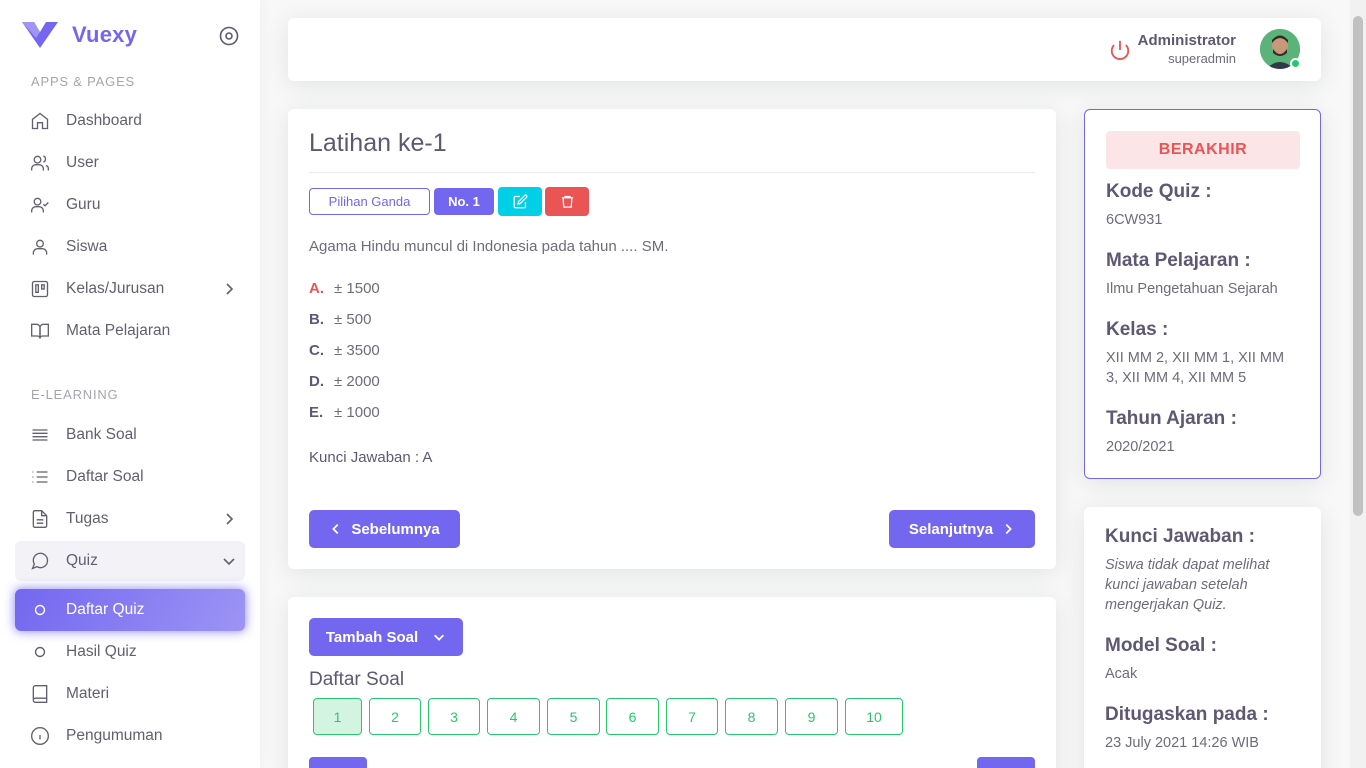 The width and height of the screenshot is (1366, 768). Describe the element at coordinates (40, 35) in the screenshot. I see `vuexy-logo-icon` at that location.